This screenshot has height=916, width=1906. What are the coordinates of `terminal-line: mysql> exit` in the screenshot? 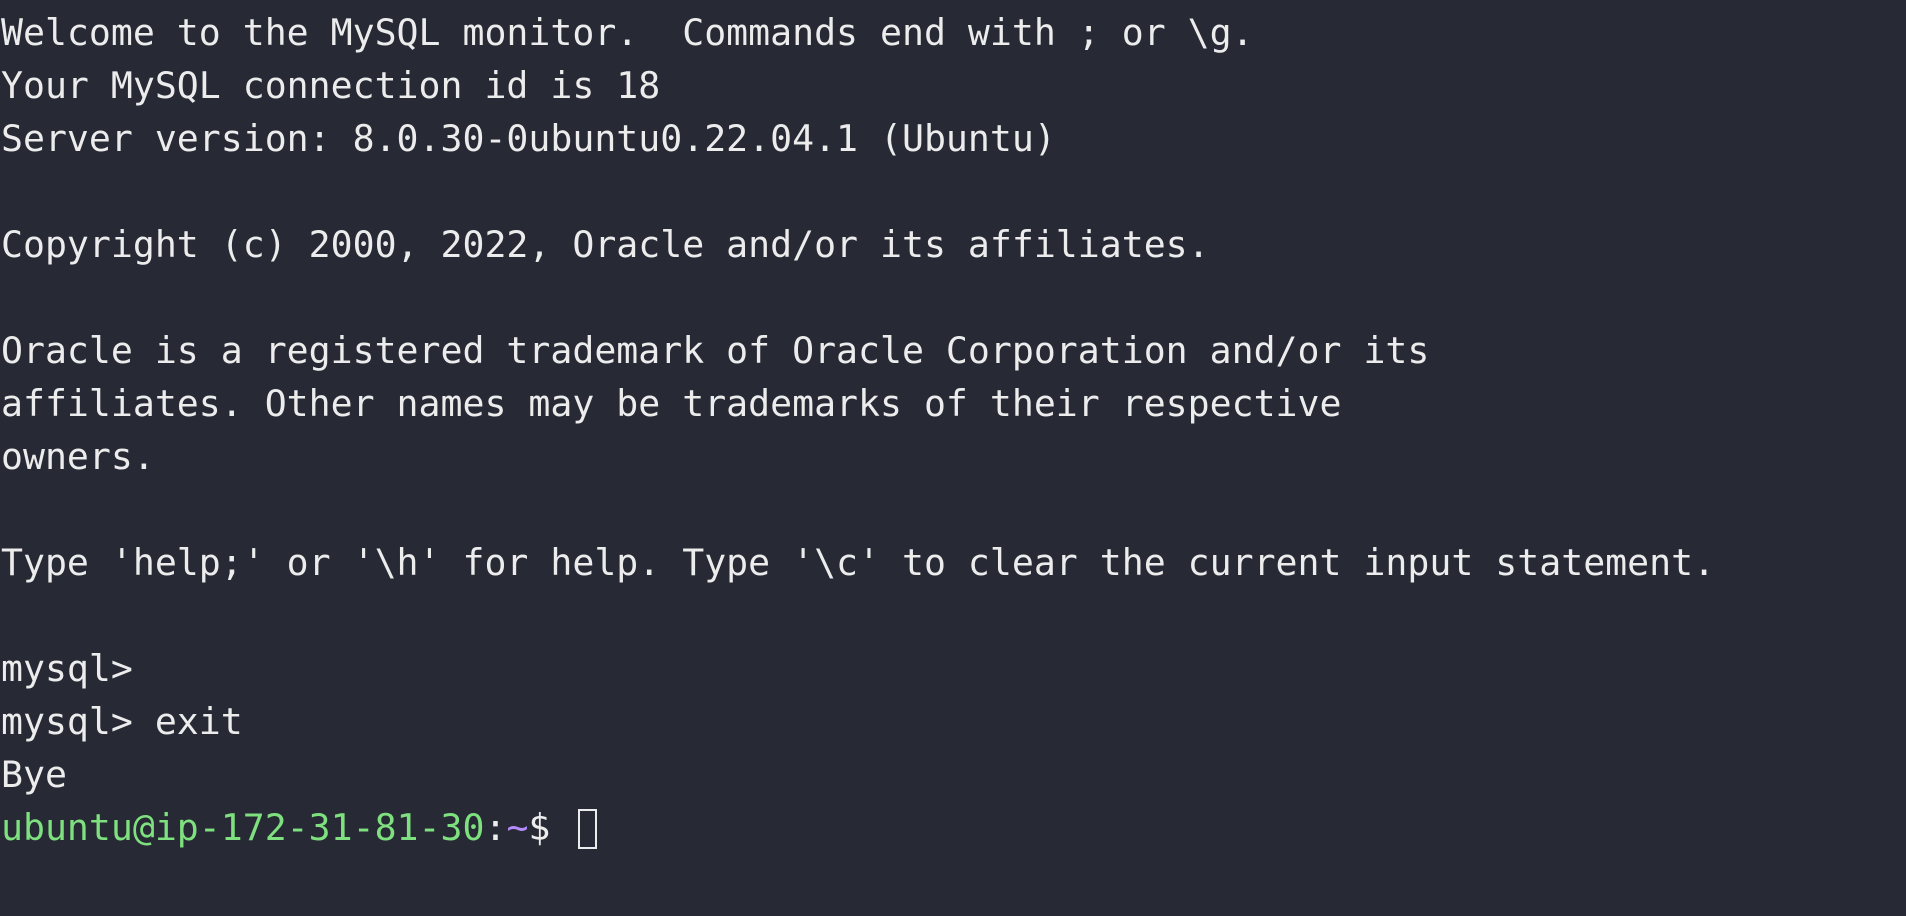 It's located at (122, 721).